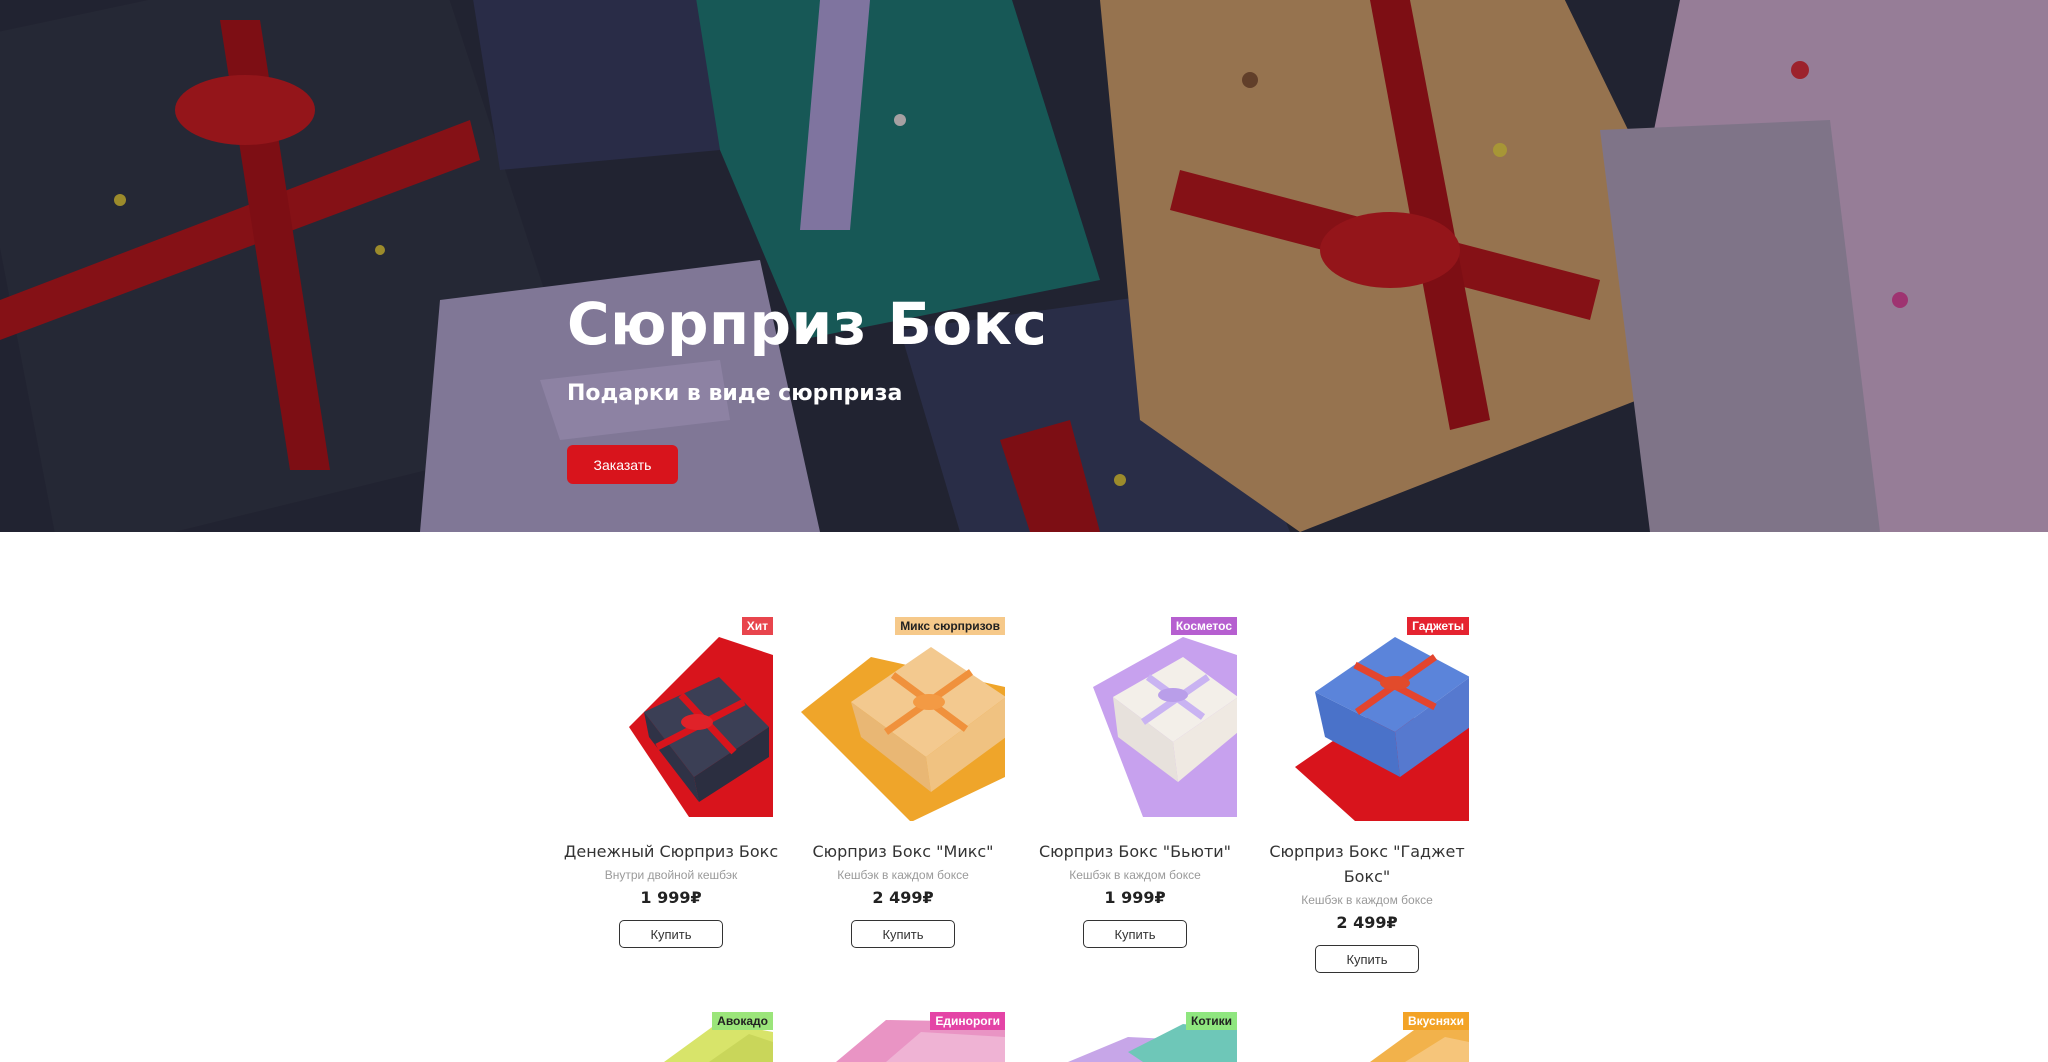 The image size is (2048, 1062). I want to click on product-name: Сюрприз Бокс "Бьюти", so click(1135, 851).